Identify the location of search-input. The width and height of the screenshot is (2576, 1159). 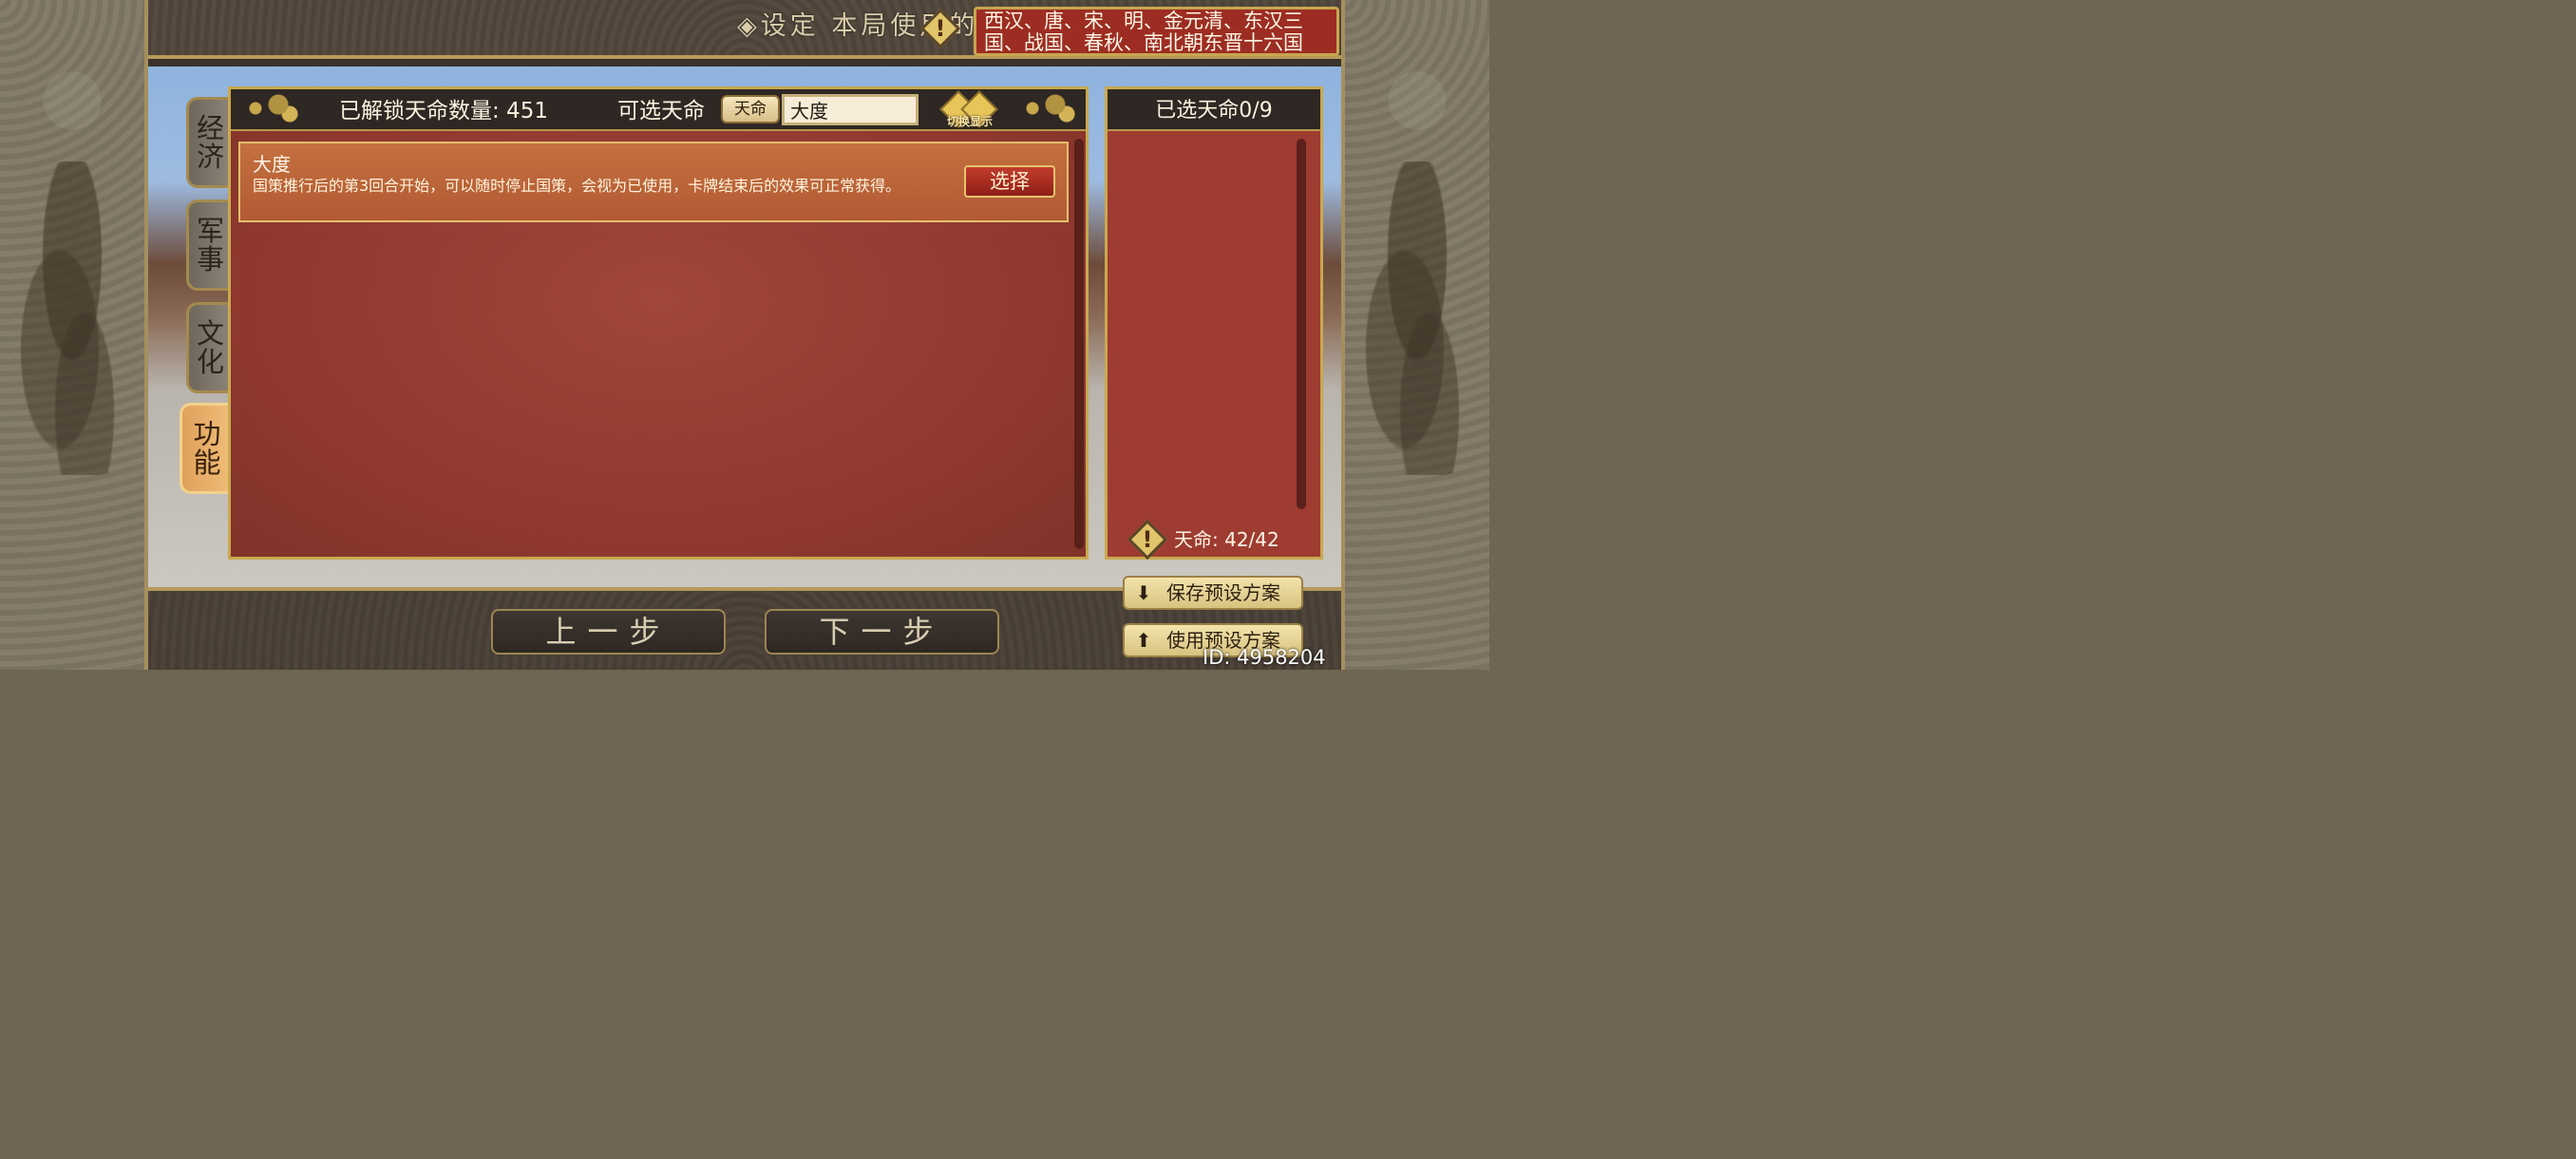
(850, 109).